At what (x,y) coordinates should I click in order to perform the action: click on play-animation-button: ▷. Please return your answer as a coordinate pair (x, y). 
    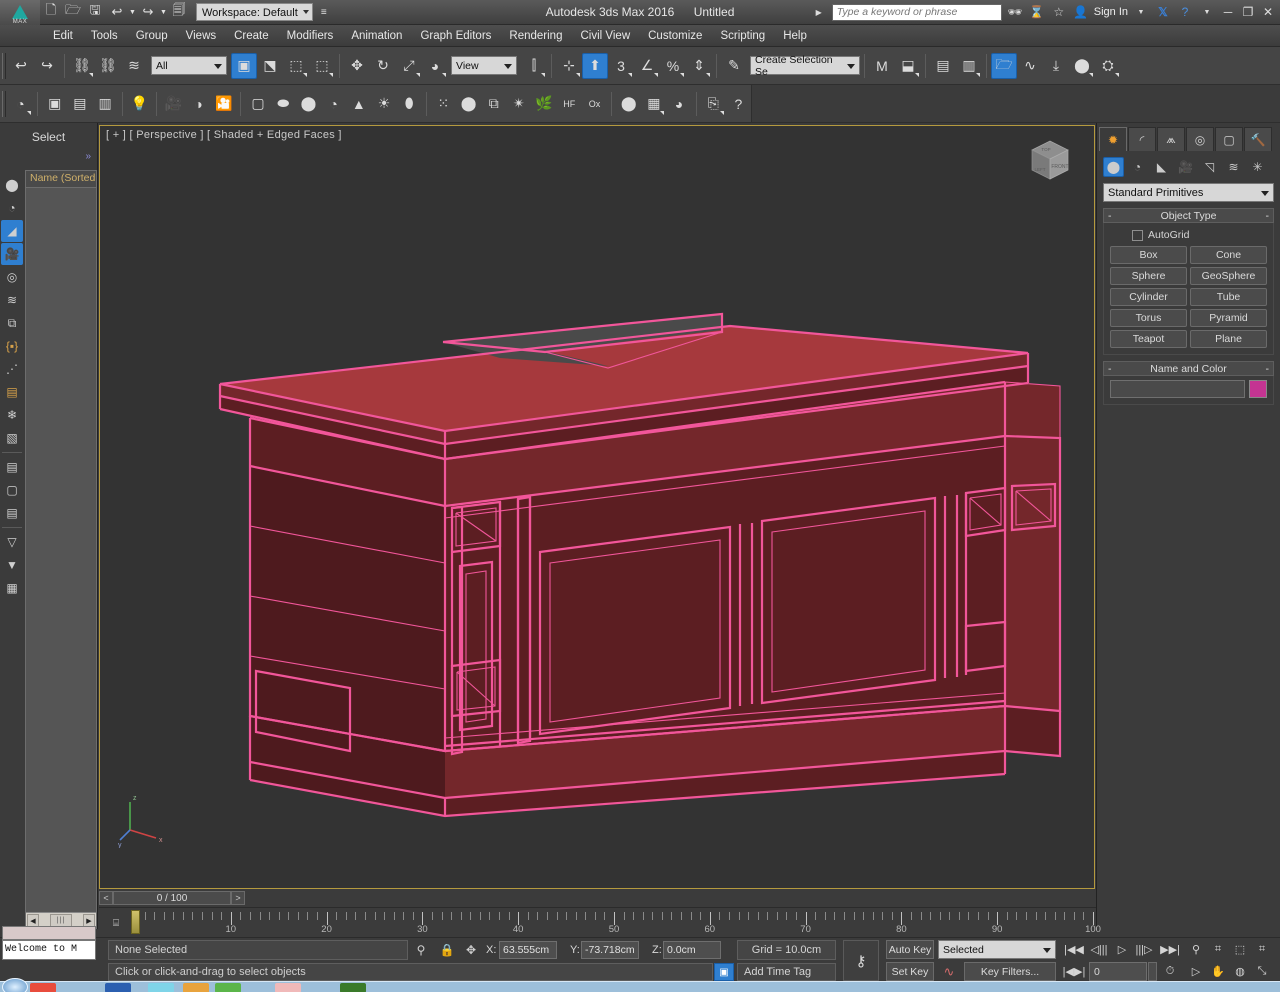
    Looking at the image, I should click on (1122, 949).